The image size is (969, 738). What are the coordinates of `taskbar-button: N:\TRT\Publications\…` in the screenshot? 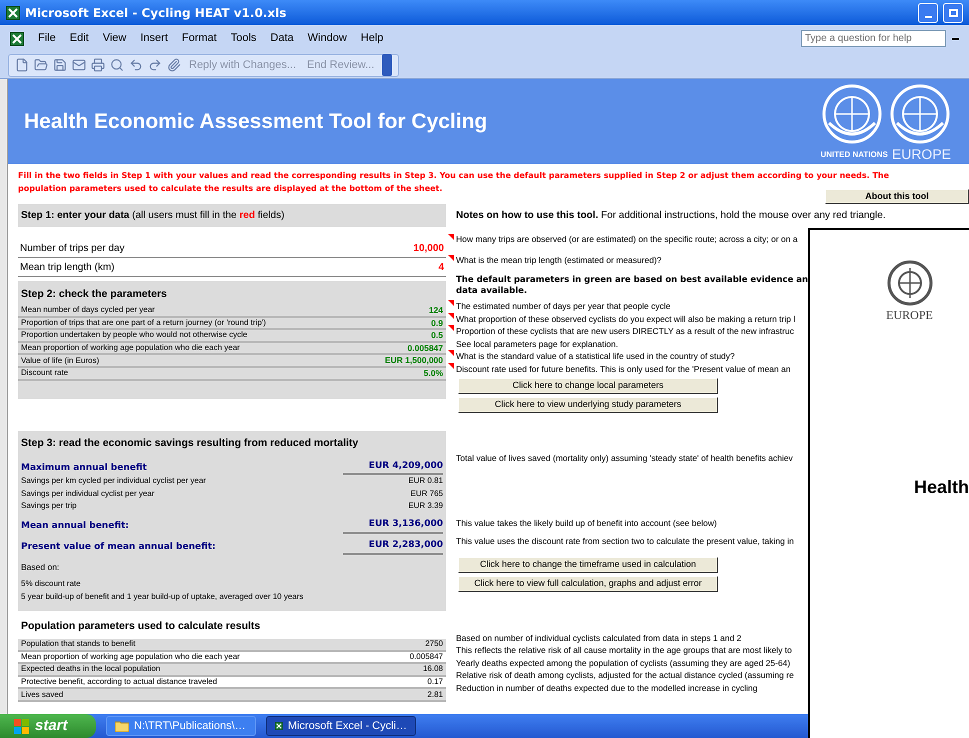 It's located at (181, 726).